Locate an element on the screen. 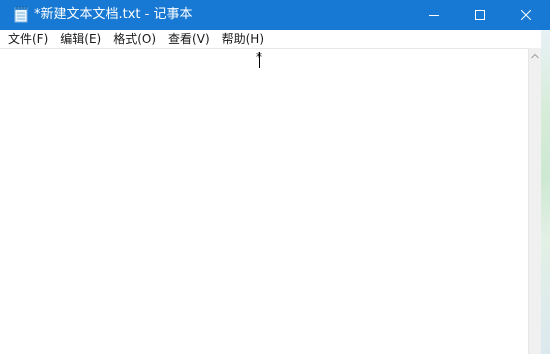  maximize-icon is located at coordinates (480, 15).